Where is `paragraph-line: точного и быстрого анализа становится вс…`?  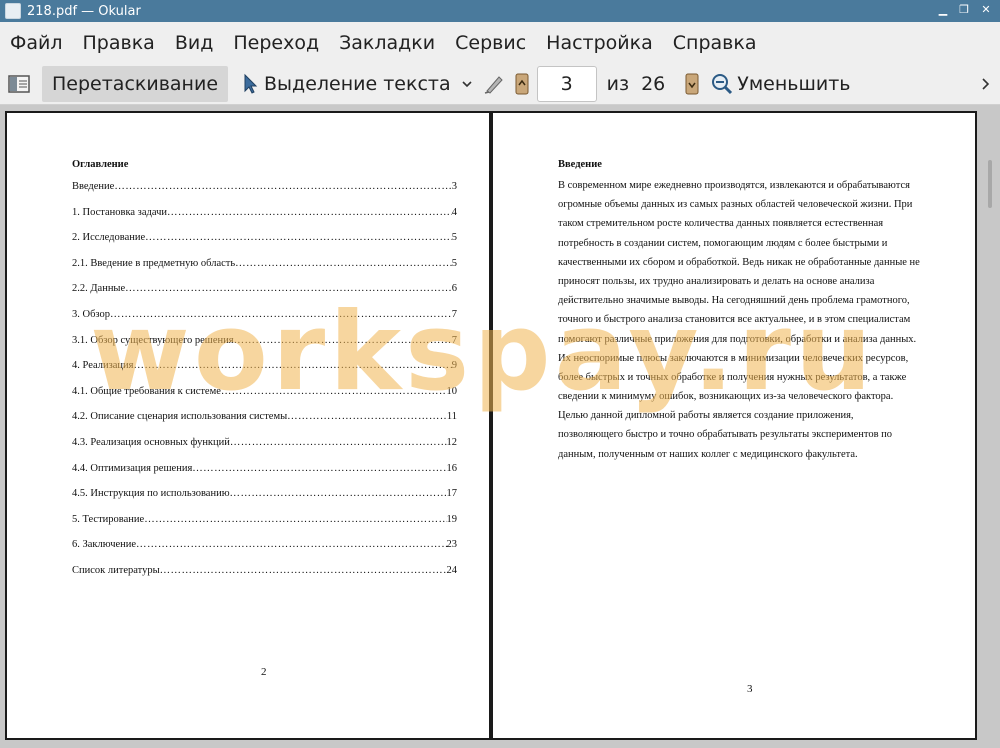
paragraph-line: точного и быстрого анализа становится вс… is located at coordinates (734, 320).